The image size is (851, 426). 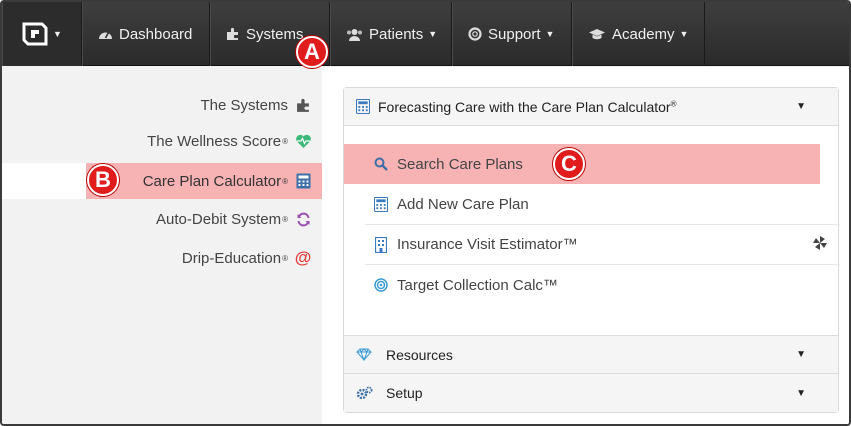 I want to click on list-item-add-new-care-plan: Add New Care Plan, so click(x=602, y=205).